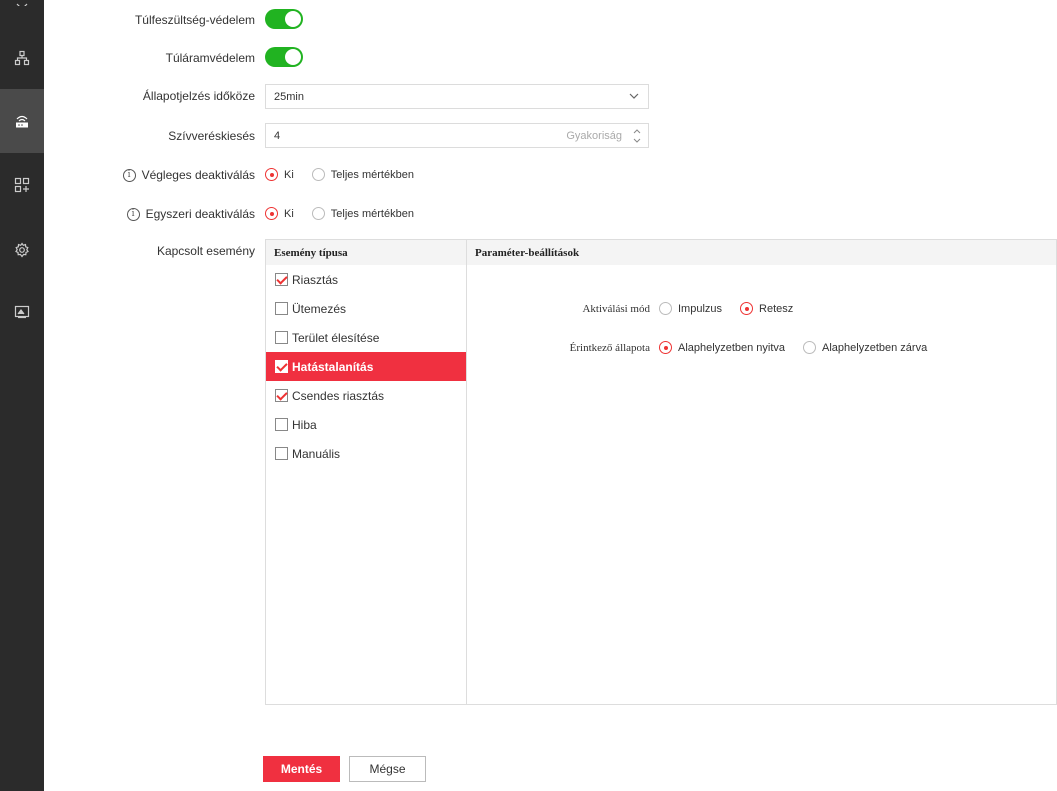 The height and width of the screenshot is (791, 1057). I want to click on activation-mode-impulse-option: Impulzus, so click(690, 308).